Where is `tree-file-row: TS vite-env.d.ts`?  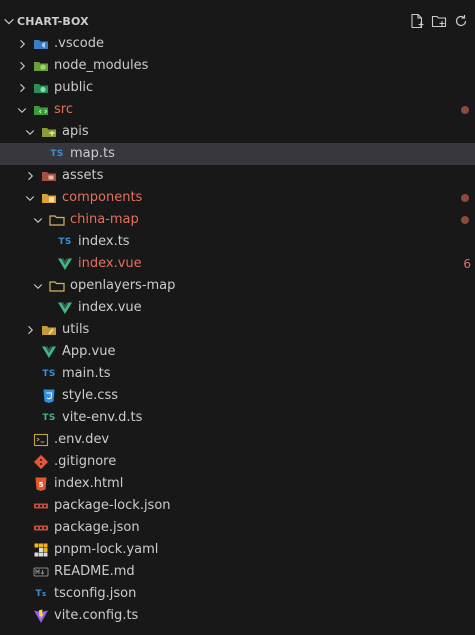
tree-file-row: TS vite-env.d.ts is located at coordinates (237, 418).